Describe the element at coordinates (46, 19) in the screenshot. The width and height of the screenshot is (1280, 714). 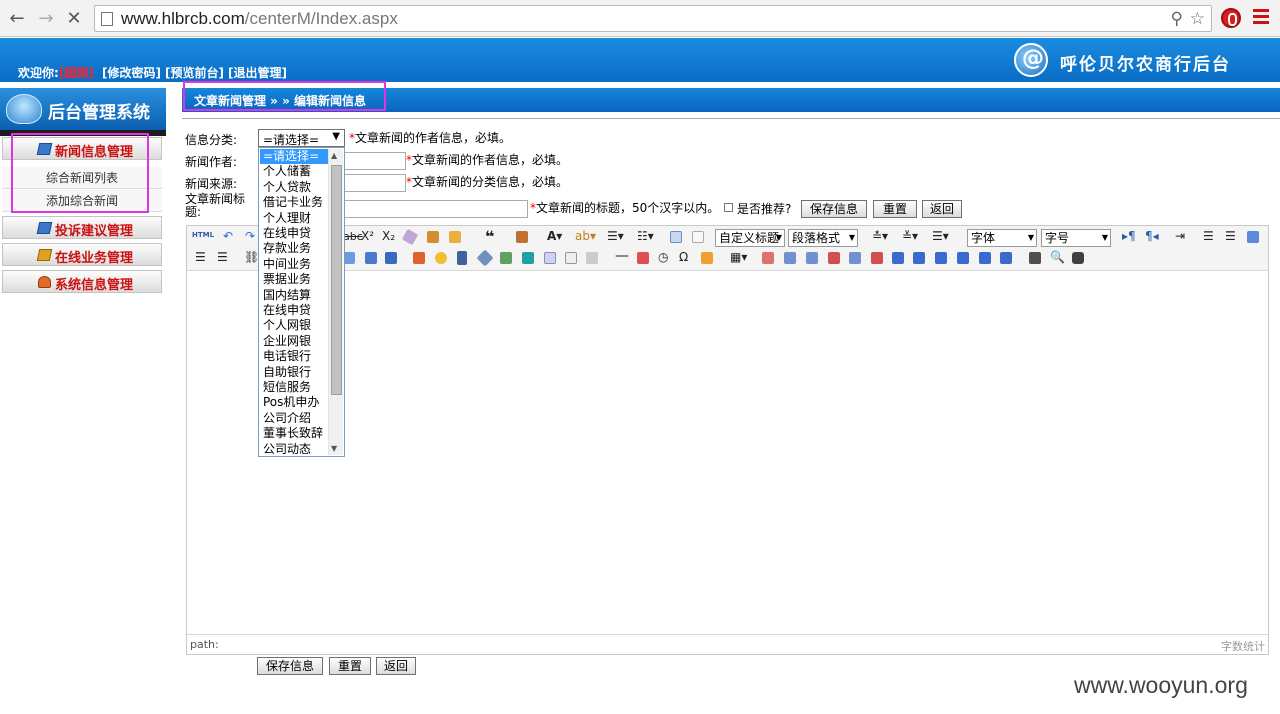
I see `forward-arrow-icon: →` at that location.